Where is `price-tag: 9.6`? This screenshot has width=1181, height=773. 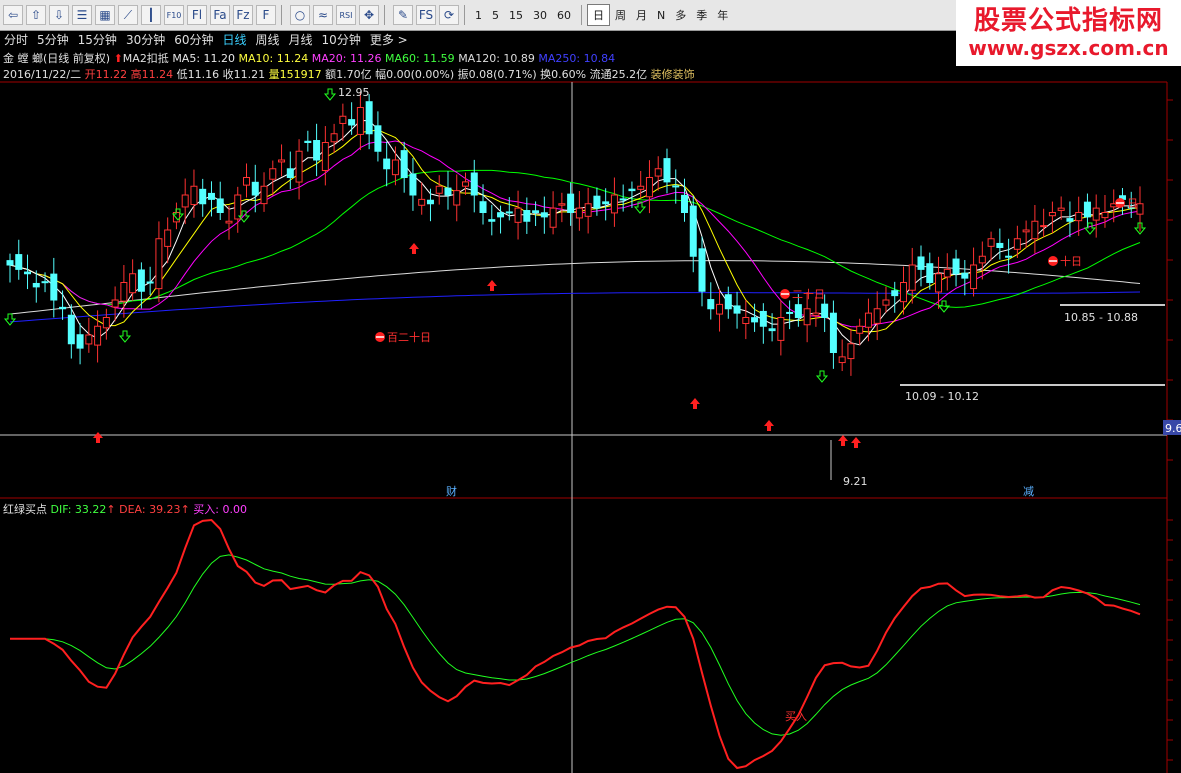 price-tag: 9.6 is located at coordinates (1173, 428).